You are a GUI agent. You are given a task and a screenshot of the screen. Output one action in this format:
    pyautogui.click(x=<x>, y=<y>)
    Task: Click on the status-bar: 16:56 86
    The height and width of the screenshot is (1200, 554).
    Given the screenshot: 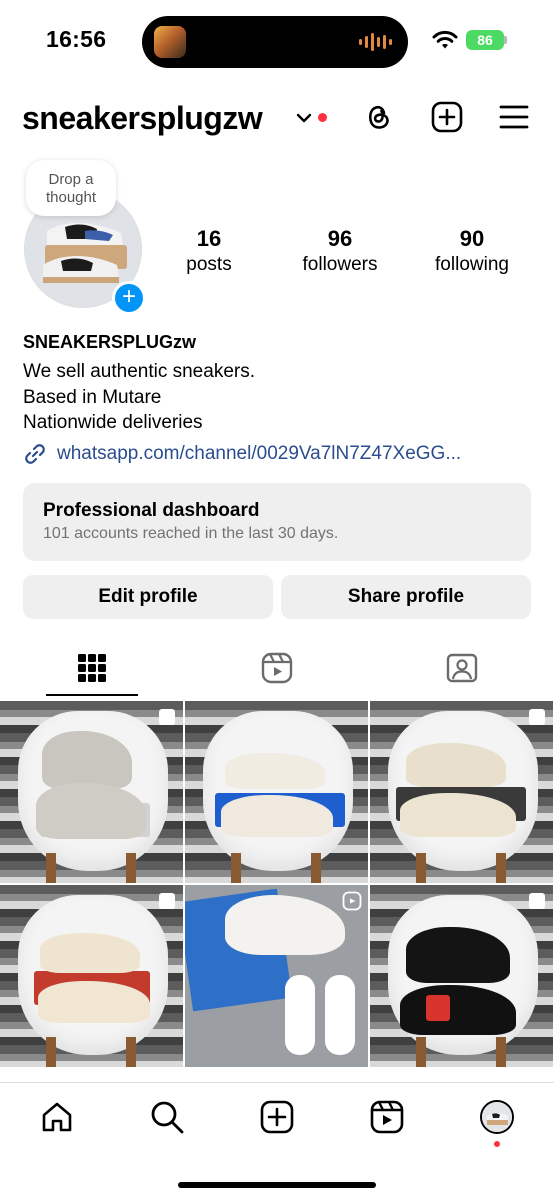 What is the action you would take?
    pyautogui.click(x=277, y=40)
    